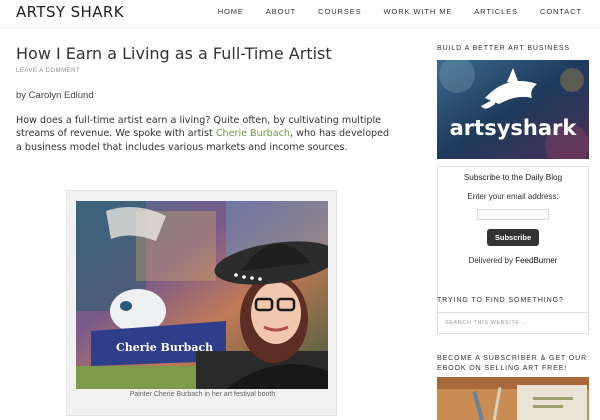 This screenshot has height=420, width=600. What do you see at coordinates (513, 237) in the screenshot?
I see `subscribe-button: Subscribe` at bounding box center [513, 237].